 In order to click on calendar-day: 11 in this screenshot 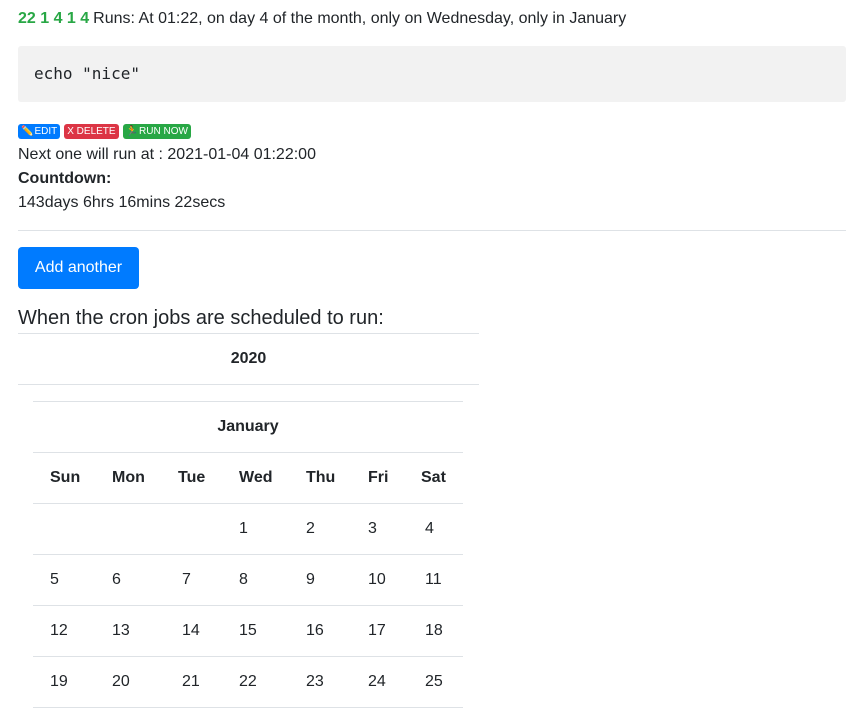, I will do `click(433, 579)`.